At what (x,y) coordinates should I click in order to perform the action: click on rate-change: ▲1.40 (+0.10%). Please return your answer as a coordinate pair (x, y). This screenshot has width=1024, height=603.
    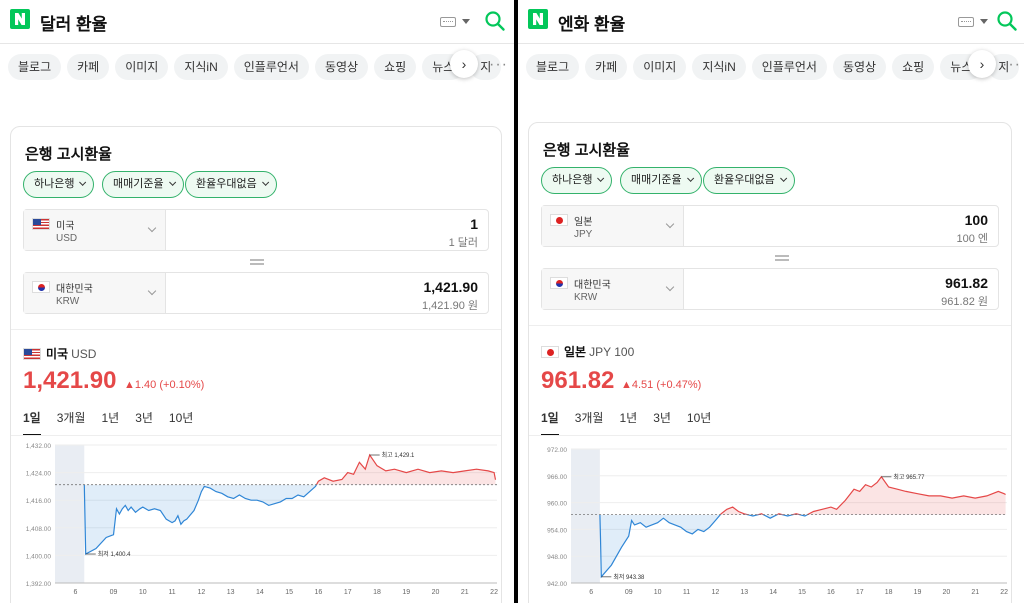
    Looking at the image, I should click on (164, 385).